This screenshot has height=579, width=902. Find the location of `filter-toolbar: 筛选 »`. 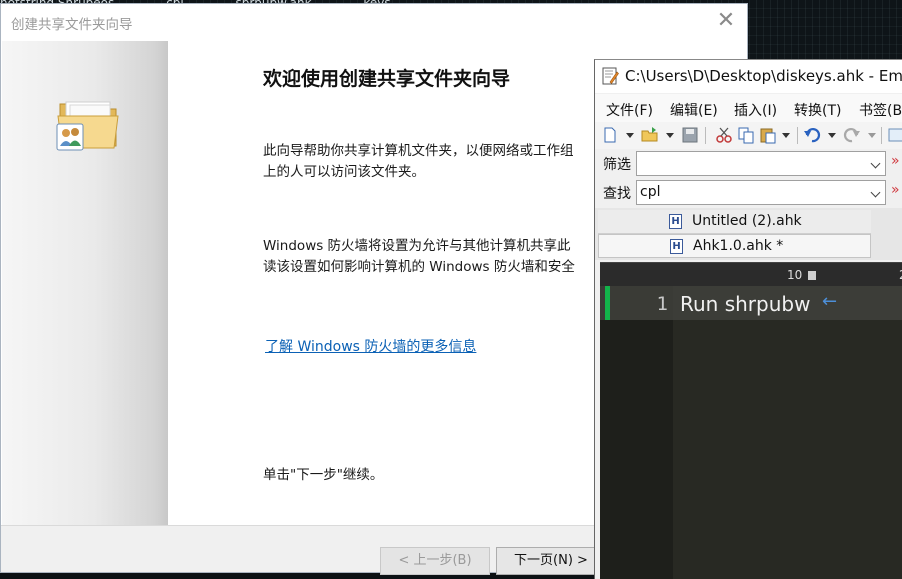

filter-toolbar: 筛选 » is located at coordinates (748, 163).